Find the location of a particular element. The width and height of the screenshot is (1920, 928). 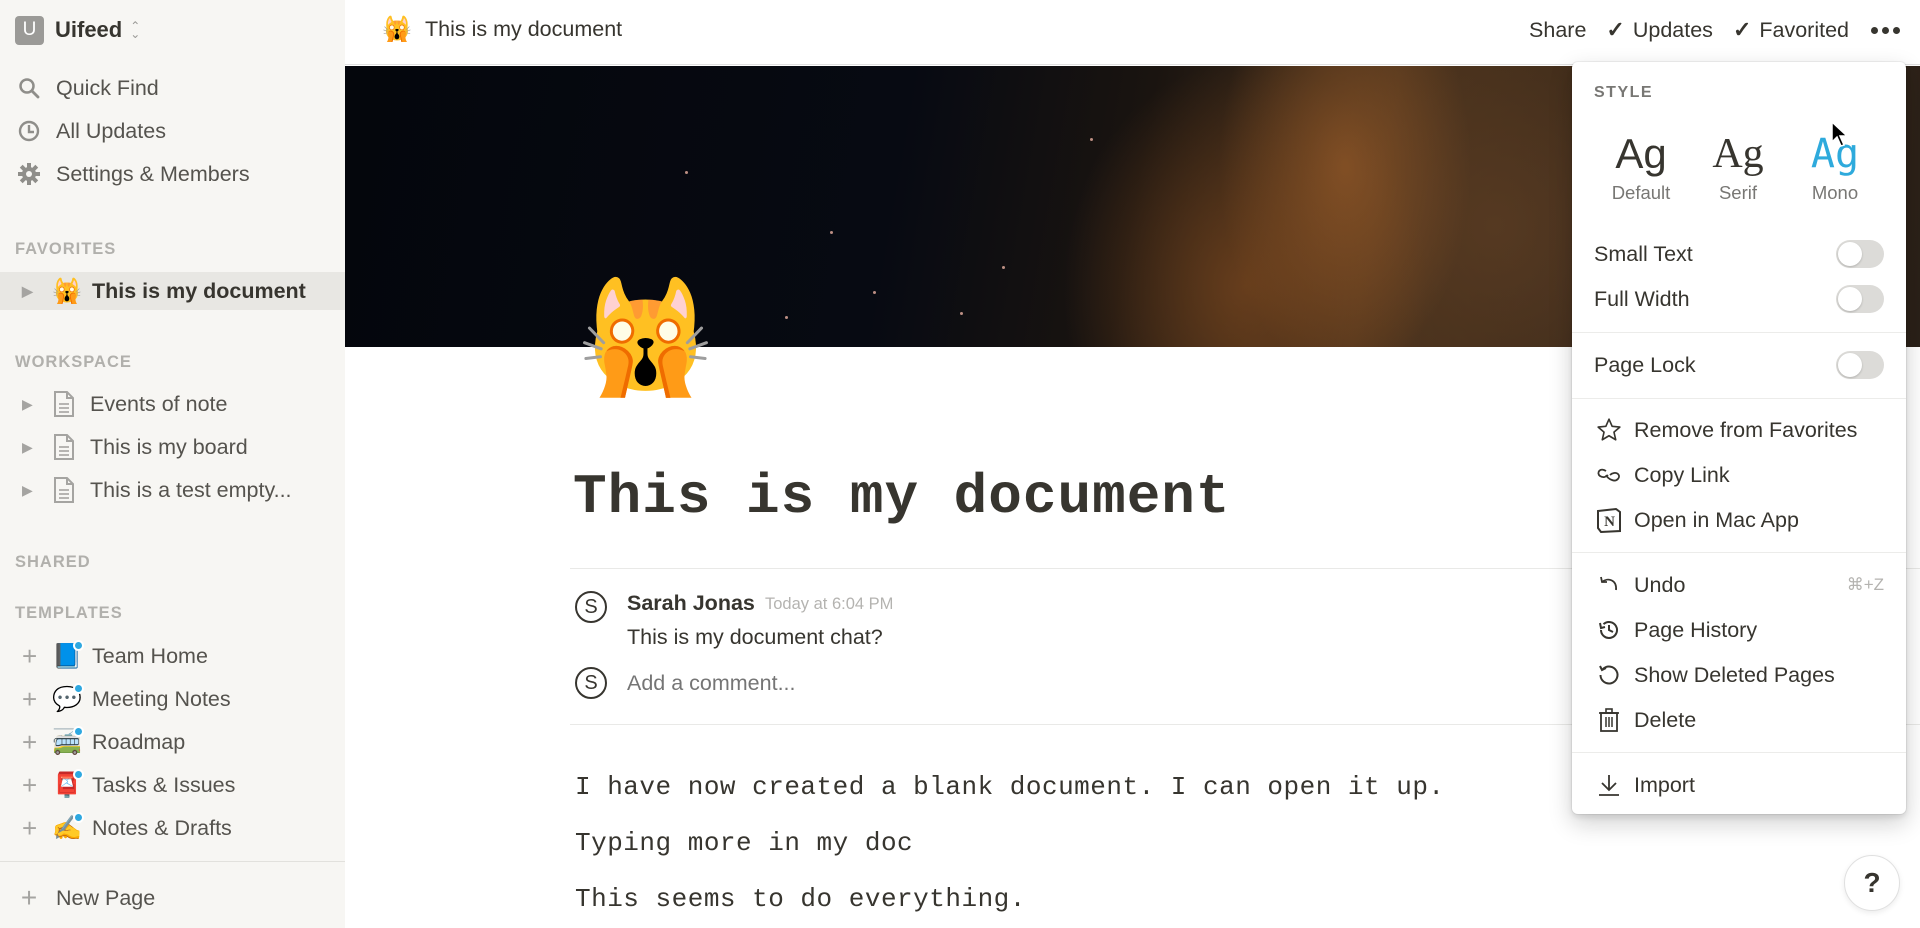

postbox-emoji-icon: 📮 is located at coordinates (68, 784).